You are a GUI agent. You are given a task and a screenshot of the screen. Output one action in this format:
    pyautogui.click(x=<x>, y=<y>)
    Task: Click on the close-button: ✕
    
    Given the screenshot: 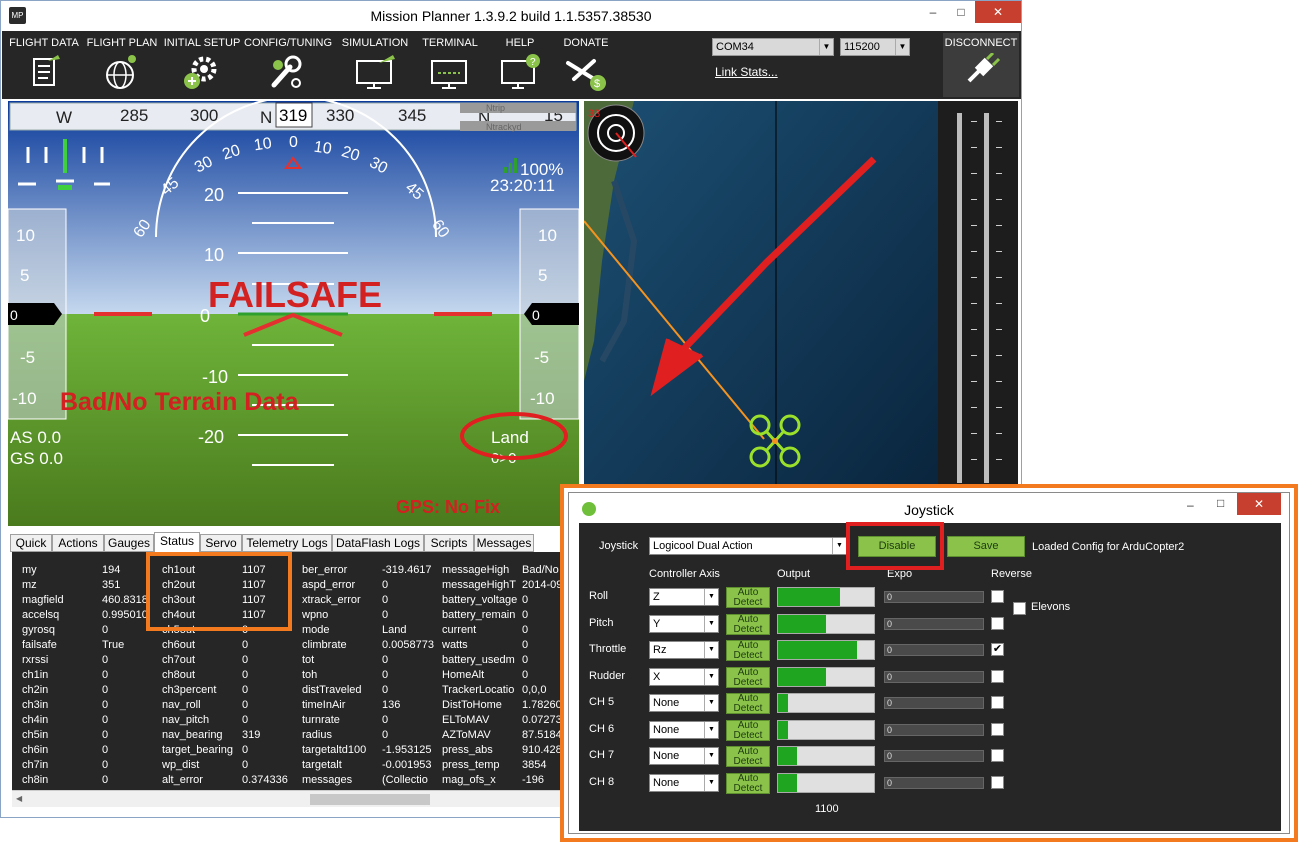 What is the action you would take?
    pyautogui.click(x=998, y=12)
    